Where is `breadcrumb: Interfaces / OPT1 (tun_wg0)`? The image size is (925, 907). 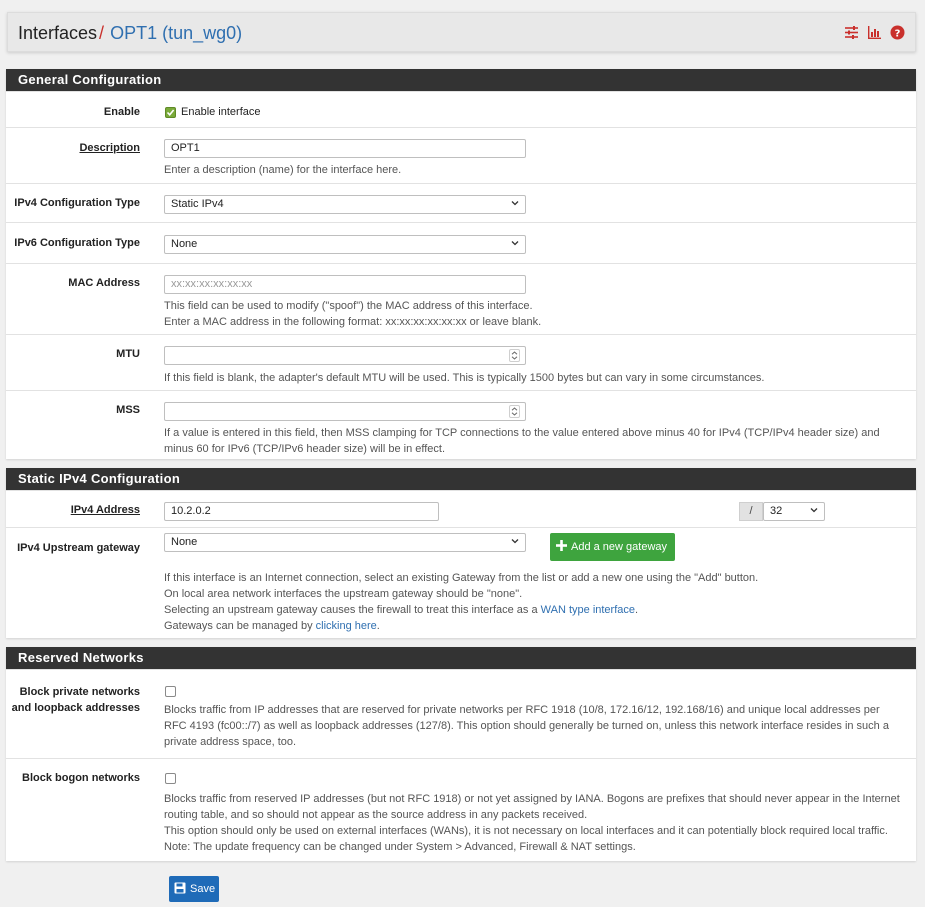
breadcrumb: Interfaces / OPT1 (tun_wg0) is located at coordinates (130, 33).